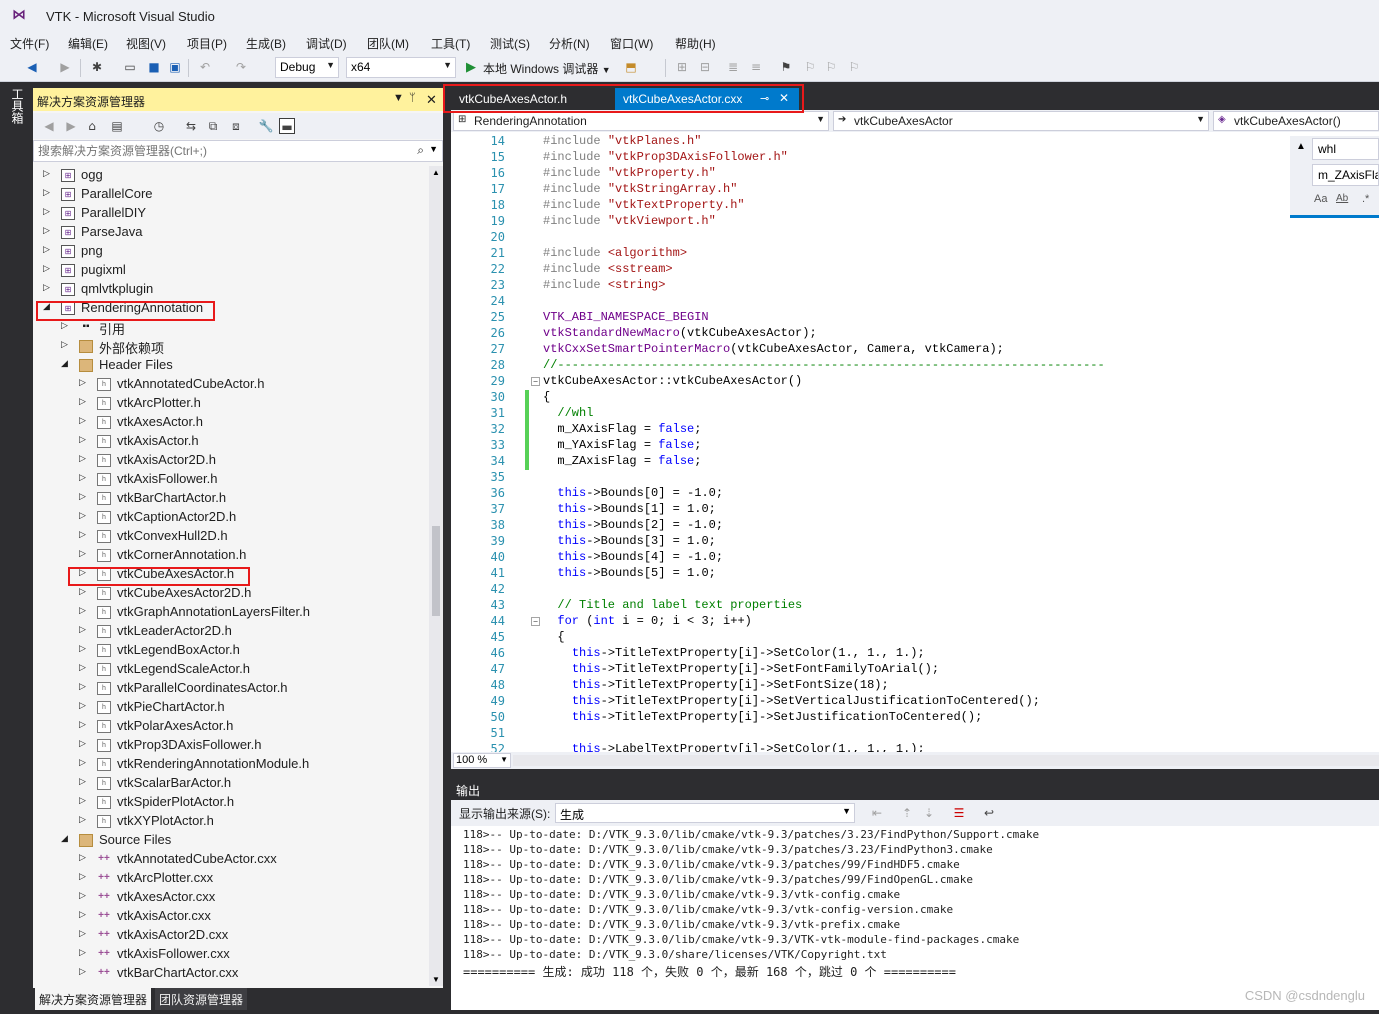 This screenshot has width=1379, height=1014. What do you see at coordinates (644, 205) in the screenshot?
I see `code-line: #include "vtkTextProperty.h"` at bounding box center [644, 205].